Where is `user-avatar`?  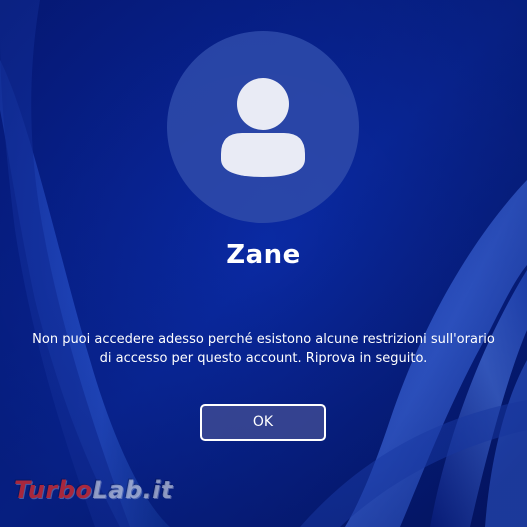 user-avatar is located at coordinates (263, 127).